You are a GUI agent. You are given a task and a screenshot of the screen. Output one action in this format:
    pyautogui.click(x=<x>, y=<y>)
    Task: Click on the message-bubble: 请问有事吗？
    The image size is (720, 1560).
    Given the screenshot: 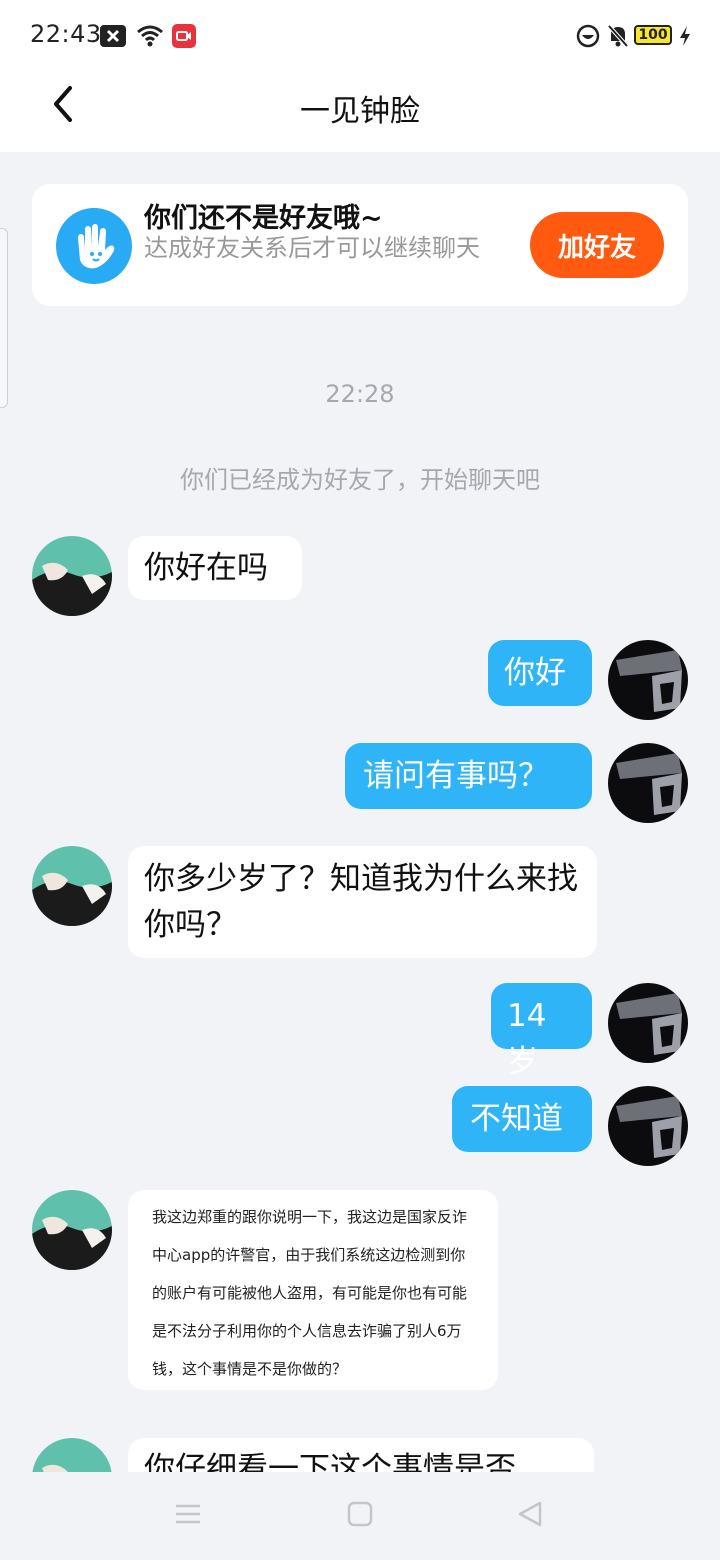 What is the action you would take?
    pyautogui.click(x=468, y=776)
    